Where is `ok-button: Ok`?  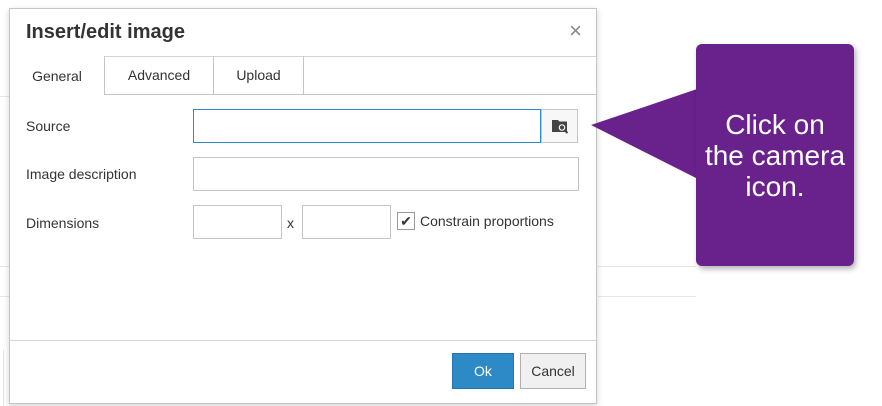
ok-button: Ok is located at coordinates (483, 371).